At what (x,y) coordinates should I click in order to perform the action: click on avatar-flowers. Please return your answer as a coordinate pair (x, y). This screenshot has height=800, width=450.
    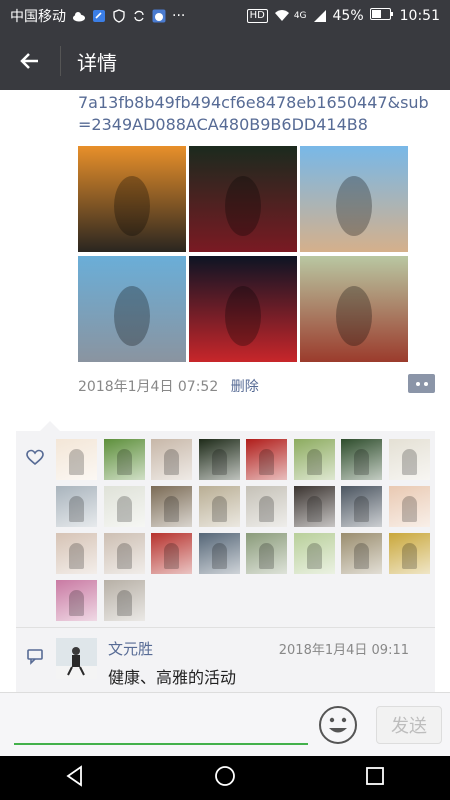
    Looking at the image, I should click on (124, 459).